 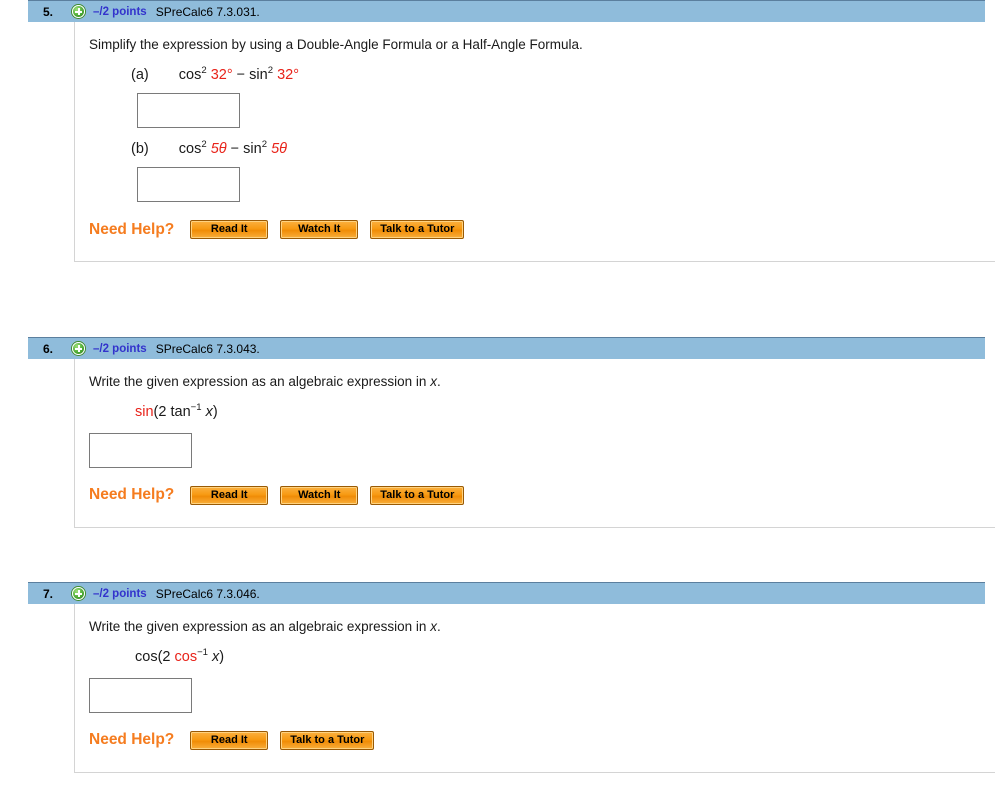 I want to click on problem-number: 7., so click(x=47, y=593).